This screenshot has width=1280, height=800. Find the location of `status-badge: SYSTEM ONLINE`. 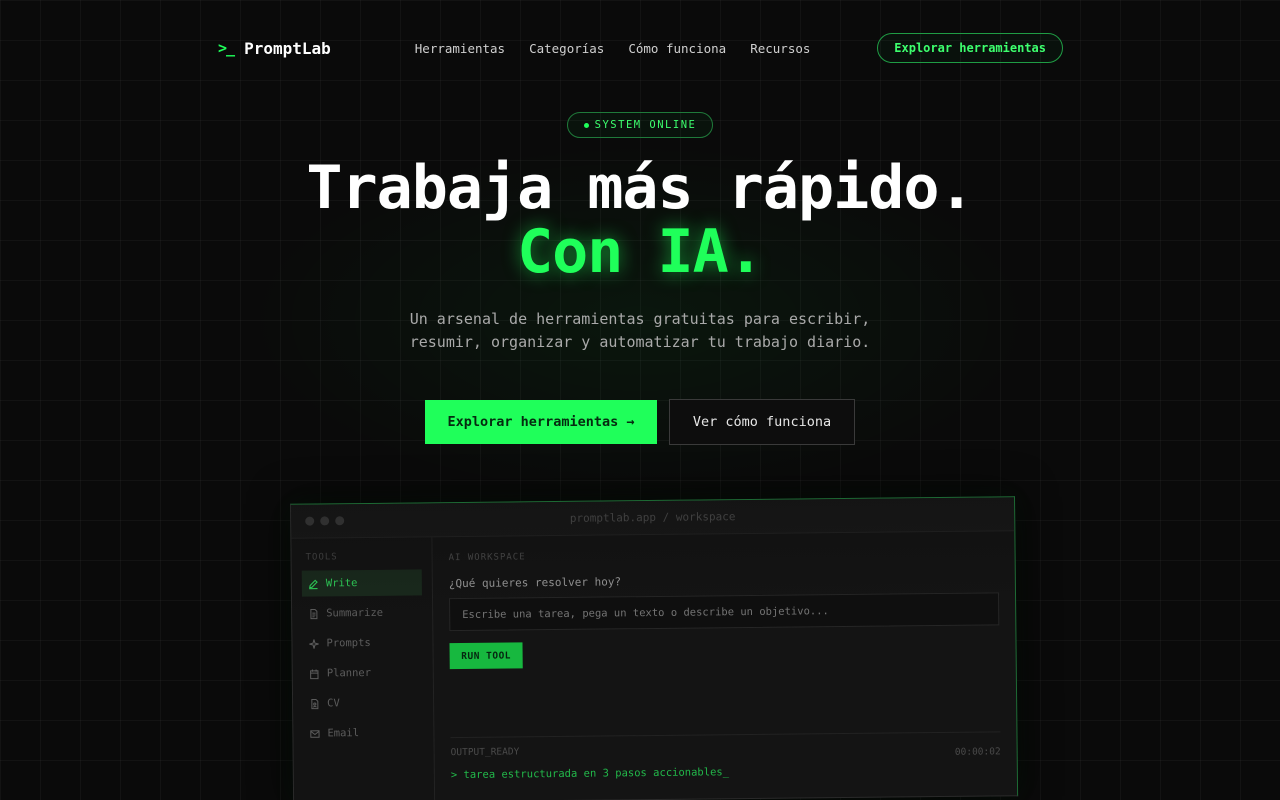

status-badge: SYSTEM ONLINE is located at coordinates (640, 125).